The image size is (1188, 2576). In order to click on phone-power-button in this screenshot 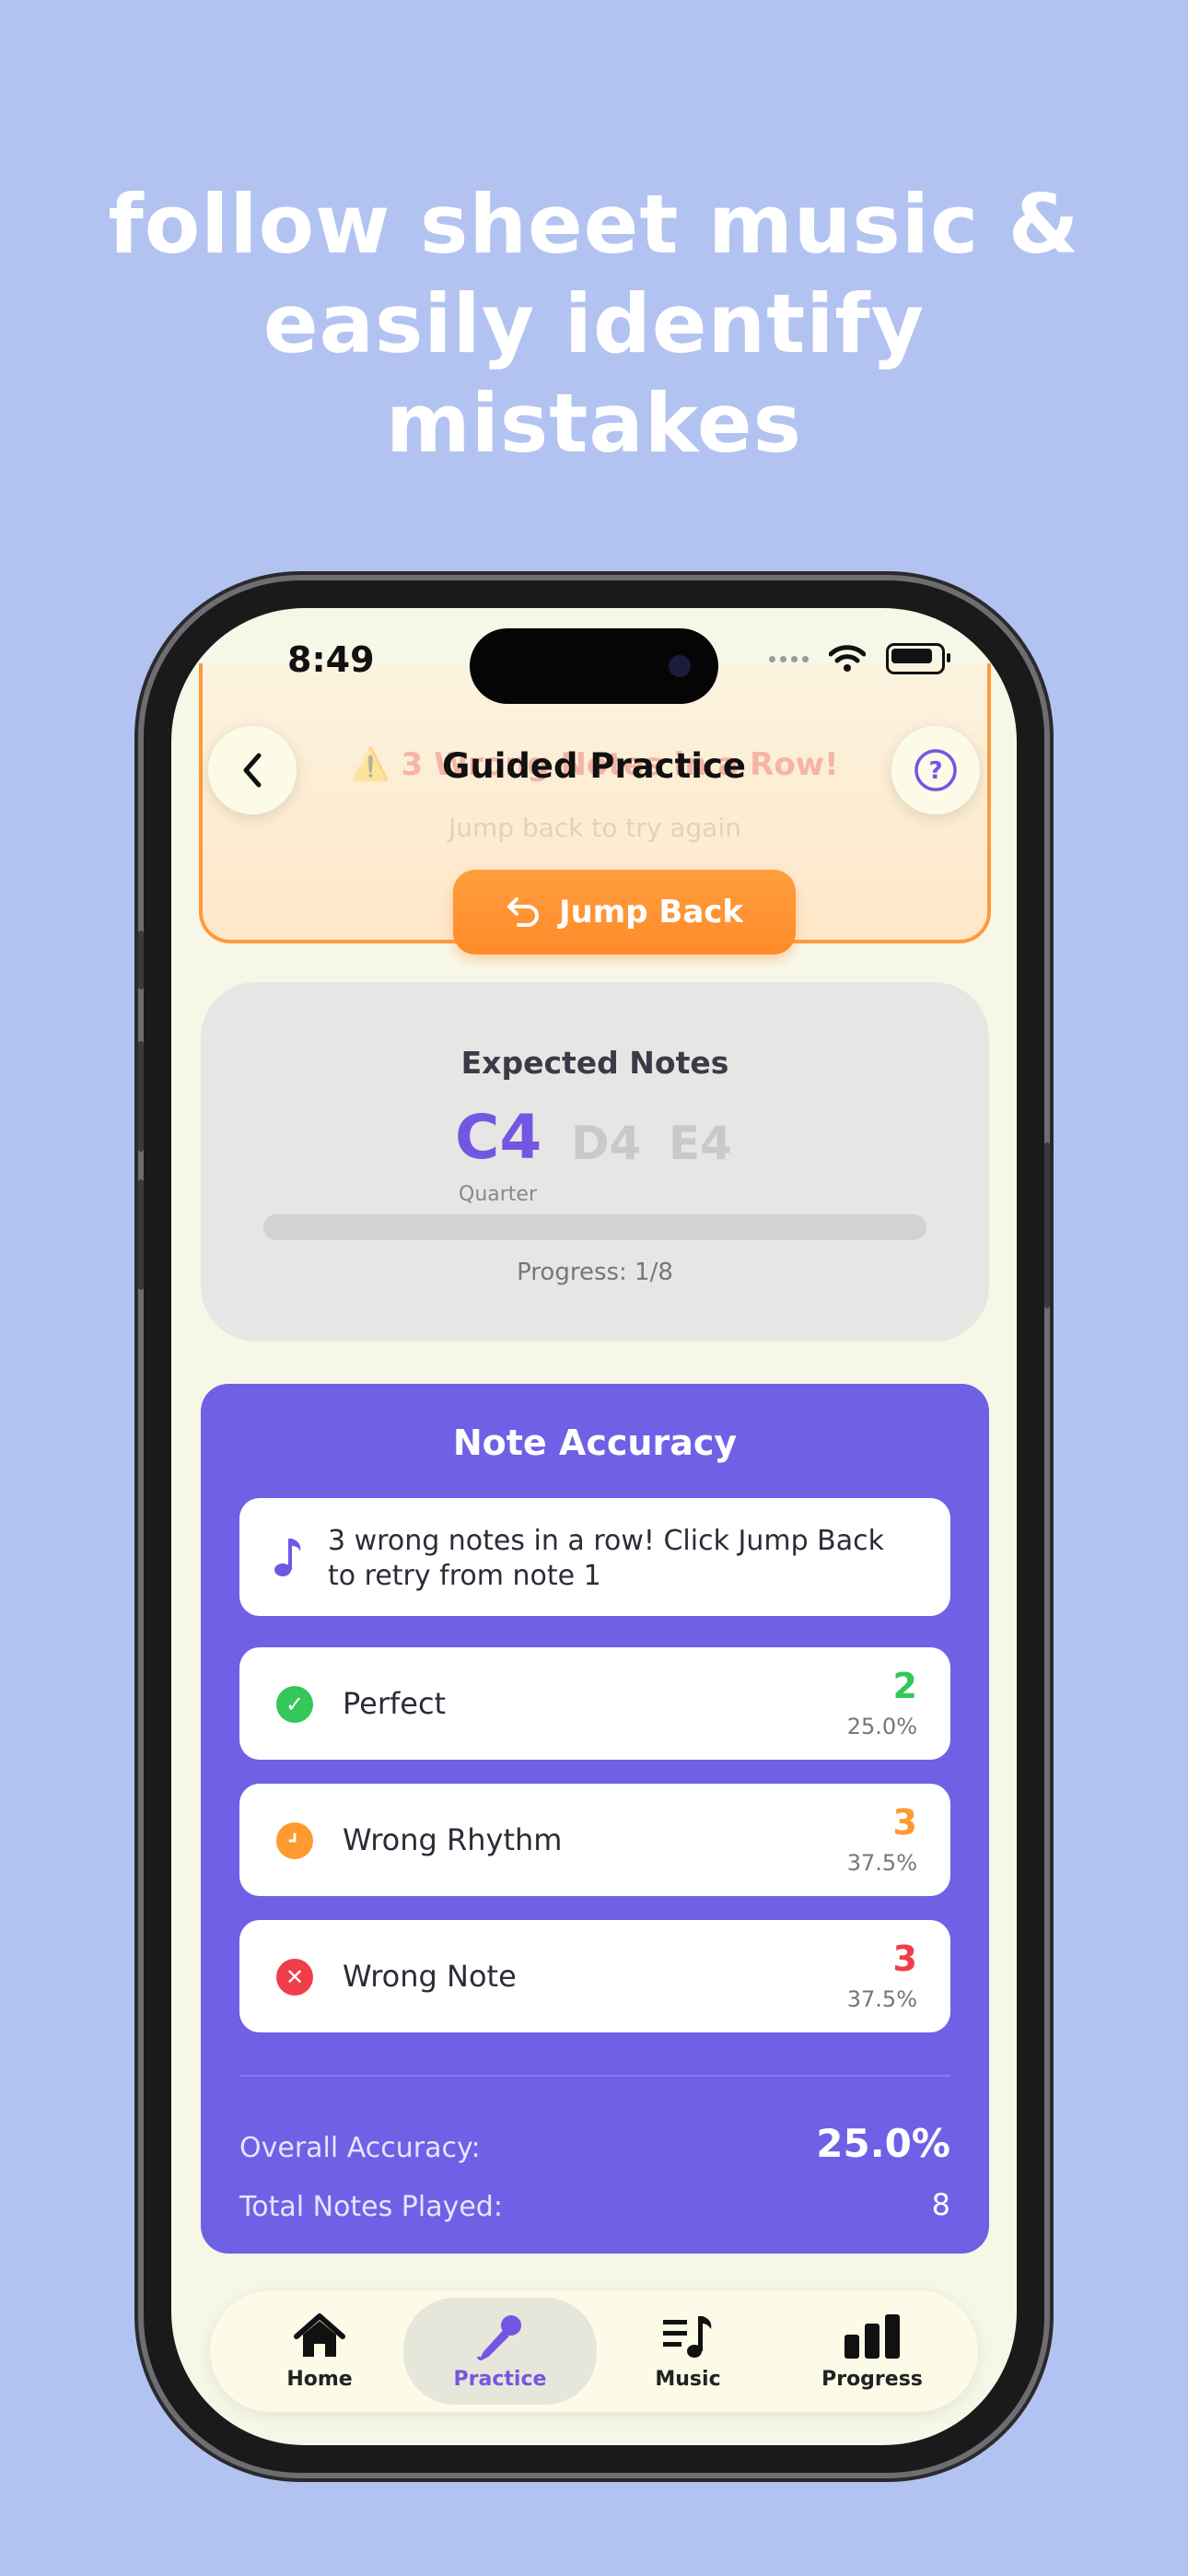, I will do `click(1047, 1225)`.